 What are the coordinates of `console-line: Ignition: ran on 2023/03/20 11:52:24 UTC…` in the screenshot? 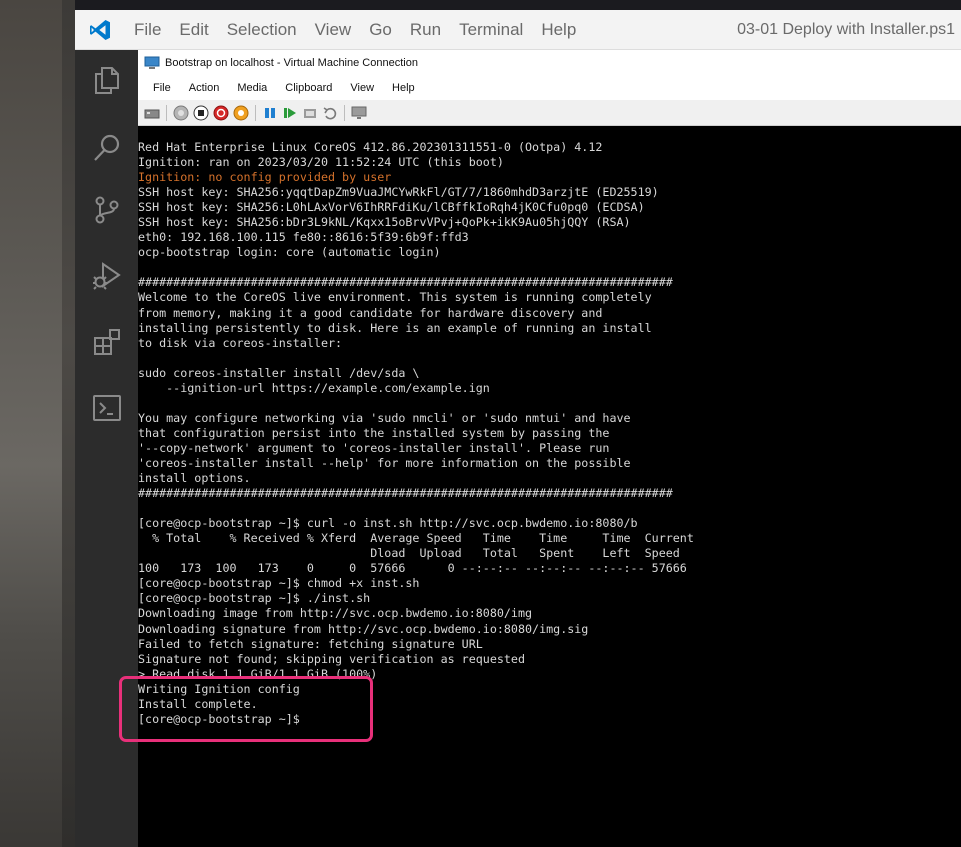 It's located at (321, 162).